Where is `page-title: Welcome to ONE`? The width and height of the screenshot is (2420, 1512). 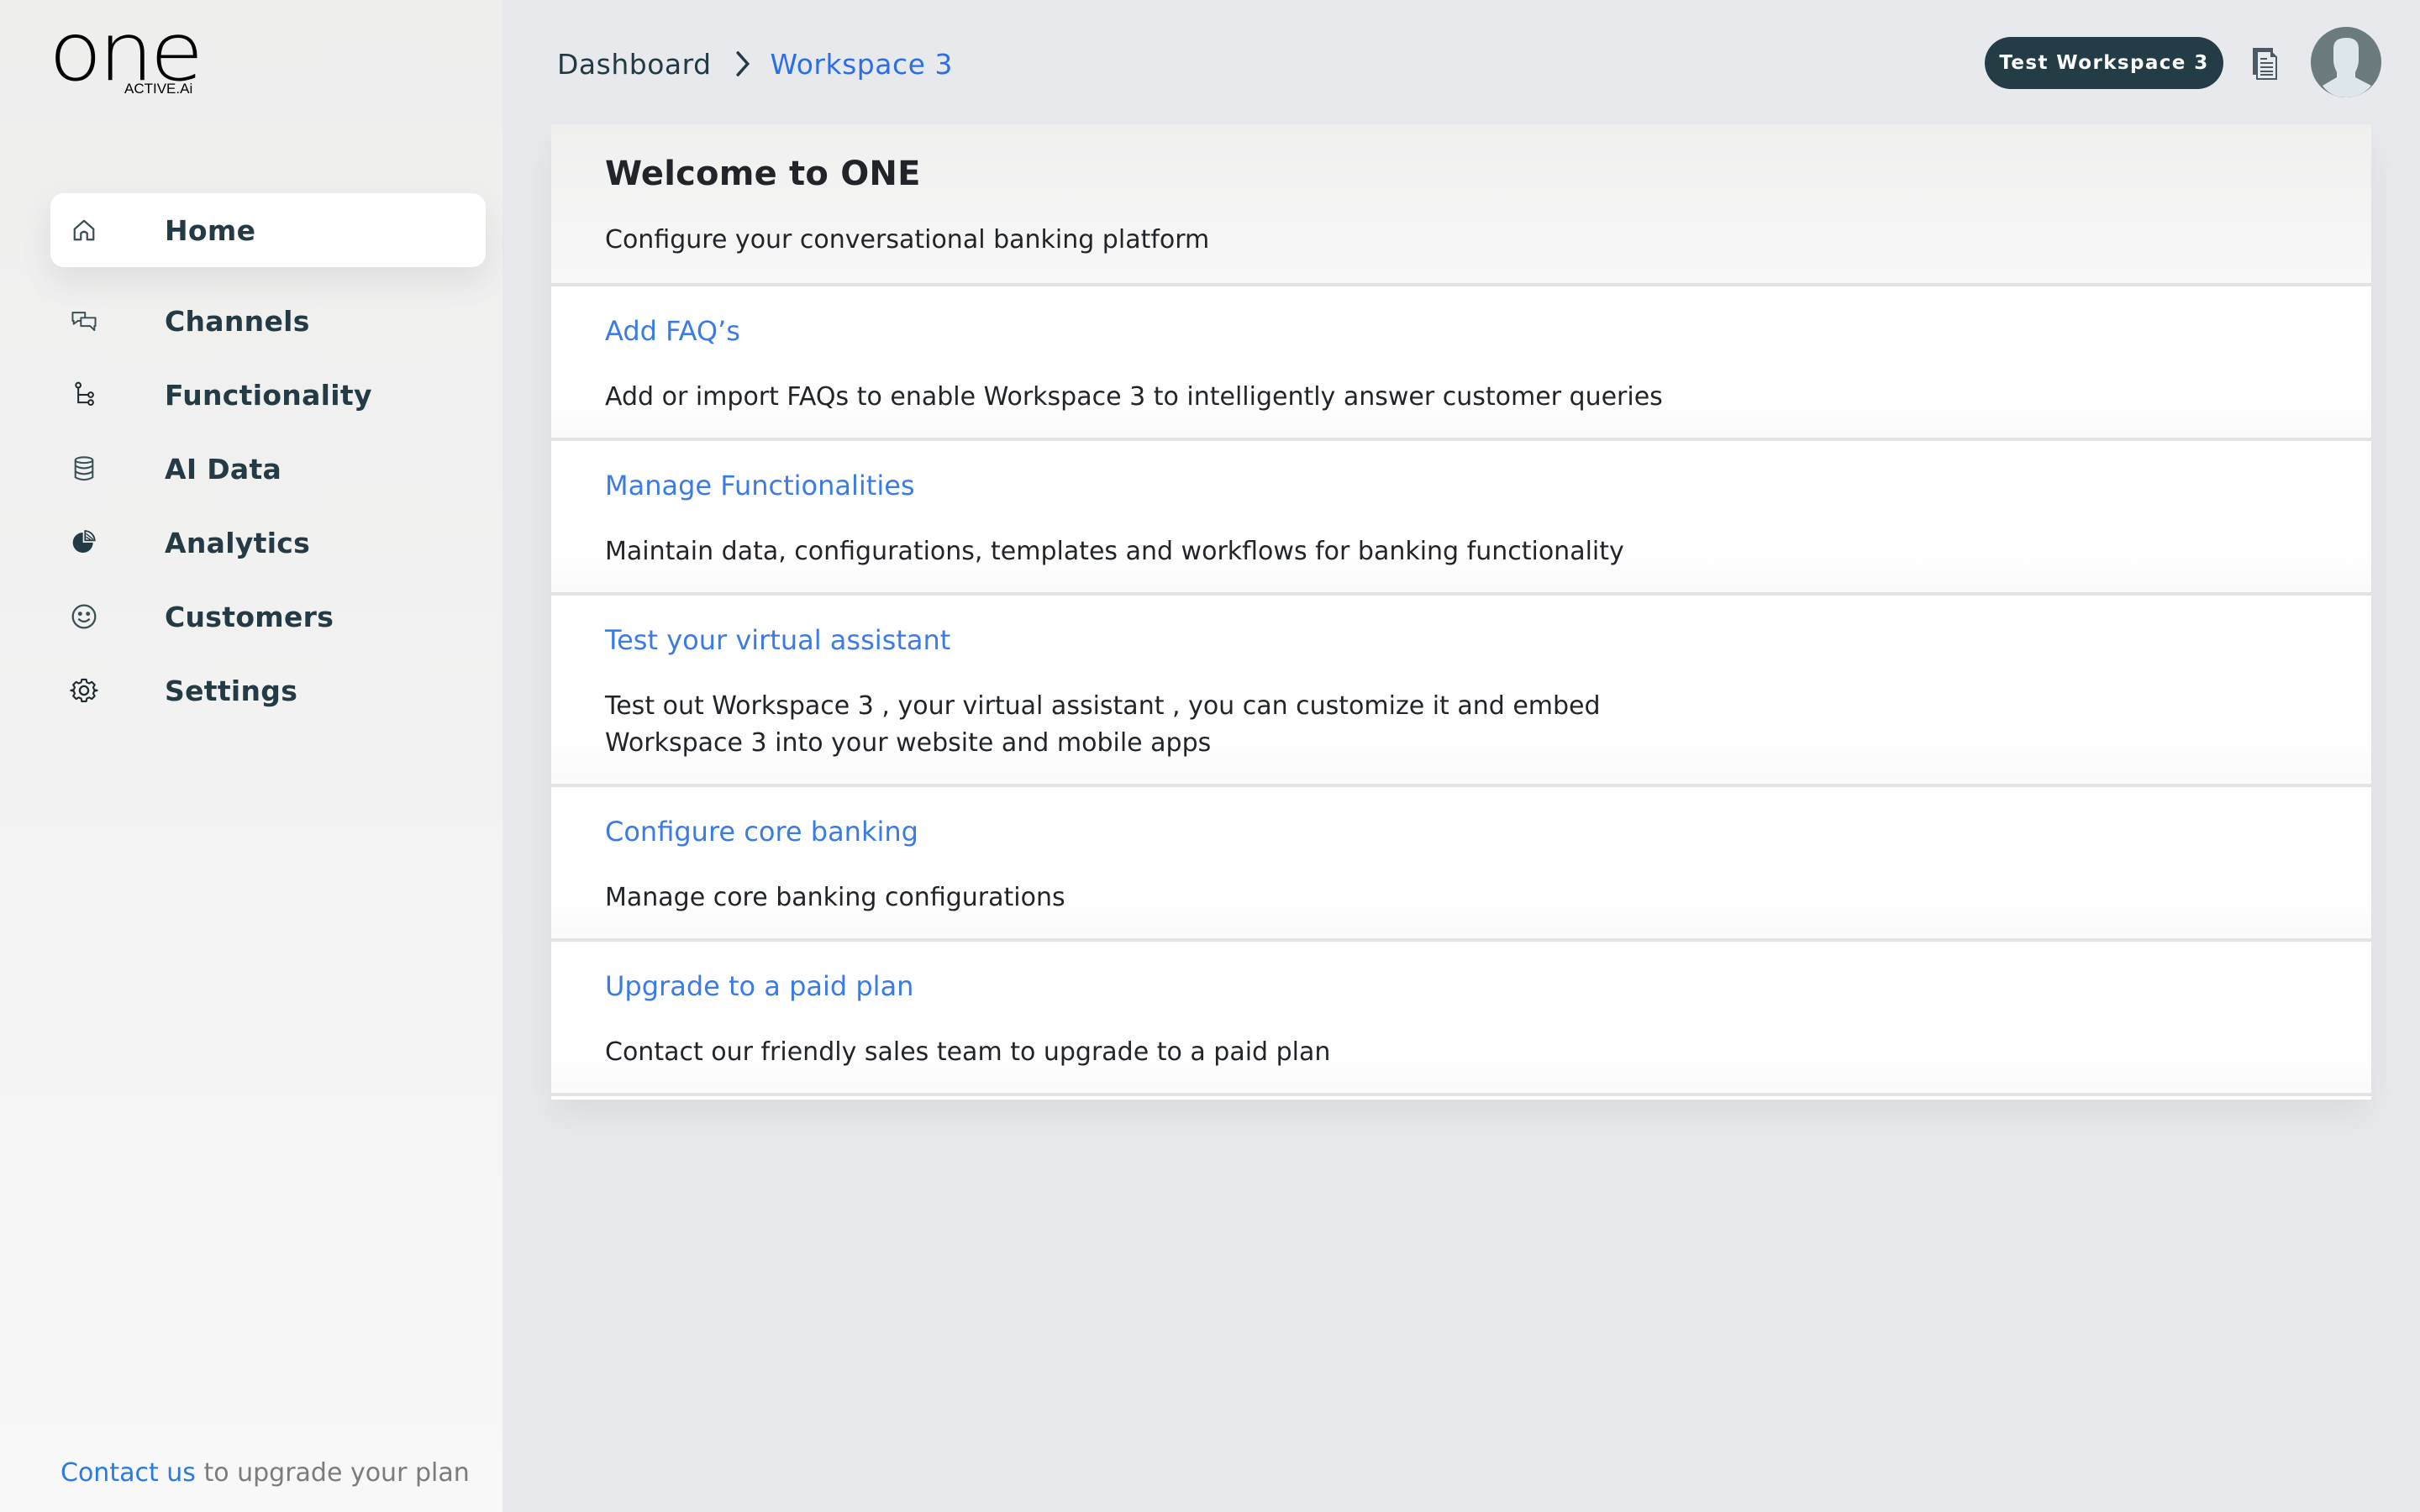
page-title: Welcome to ONE is located at coordinates (763, 174).